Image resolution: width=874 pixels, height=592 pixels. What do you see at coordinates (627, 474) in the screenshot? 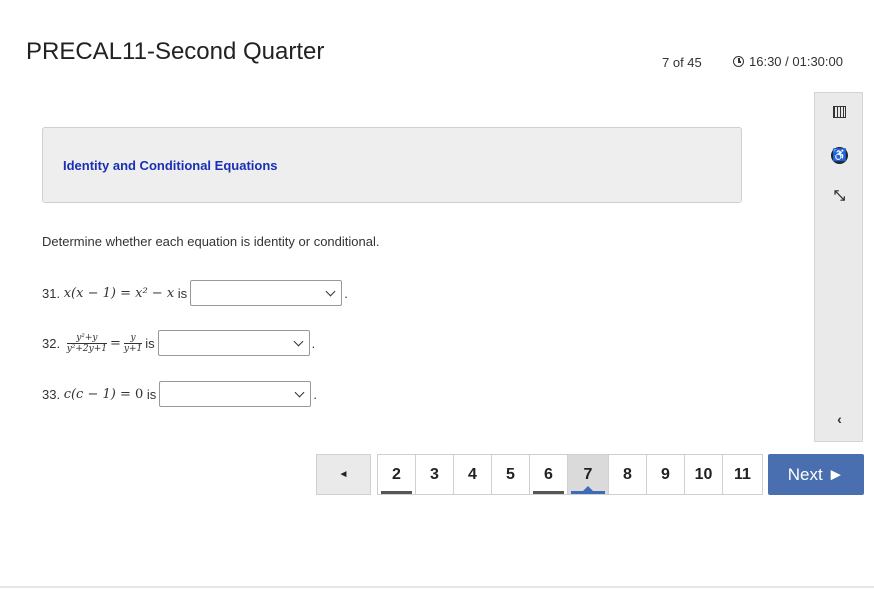
I see `page-button: 8` at bounding box center [627, 474].